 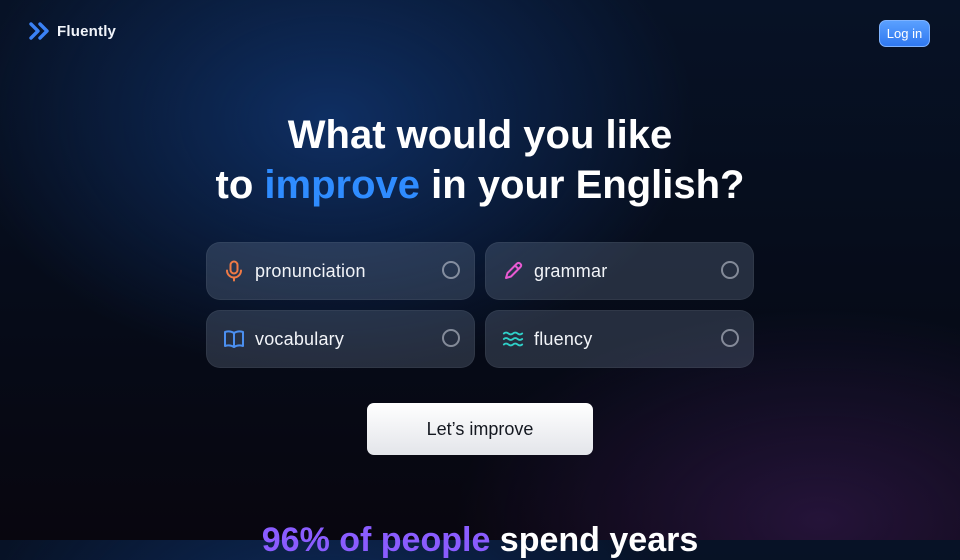 What do you see at coordinates (904, 33) in the screenshot?
I see `login-button: Log in` at bounding box center [904, 33].